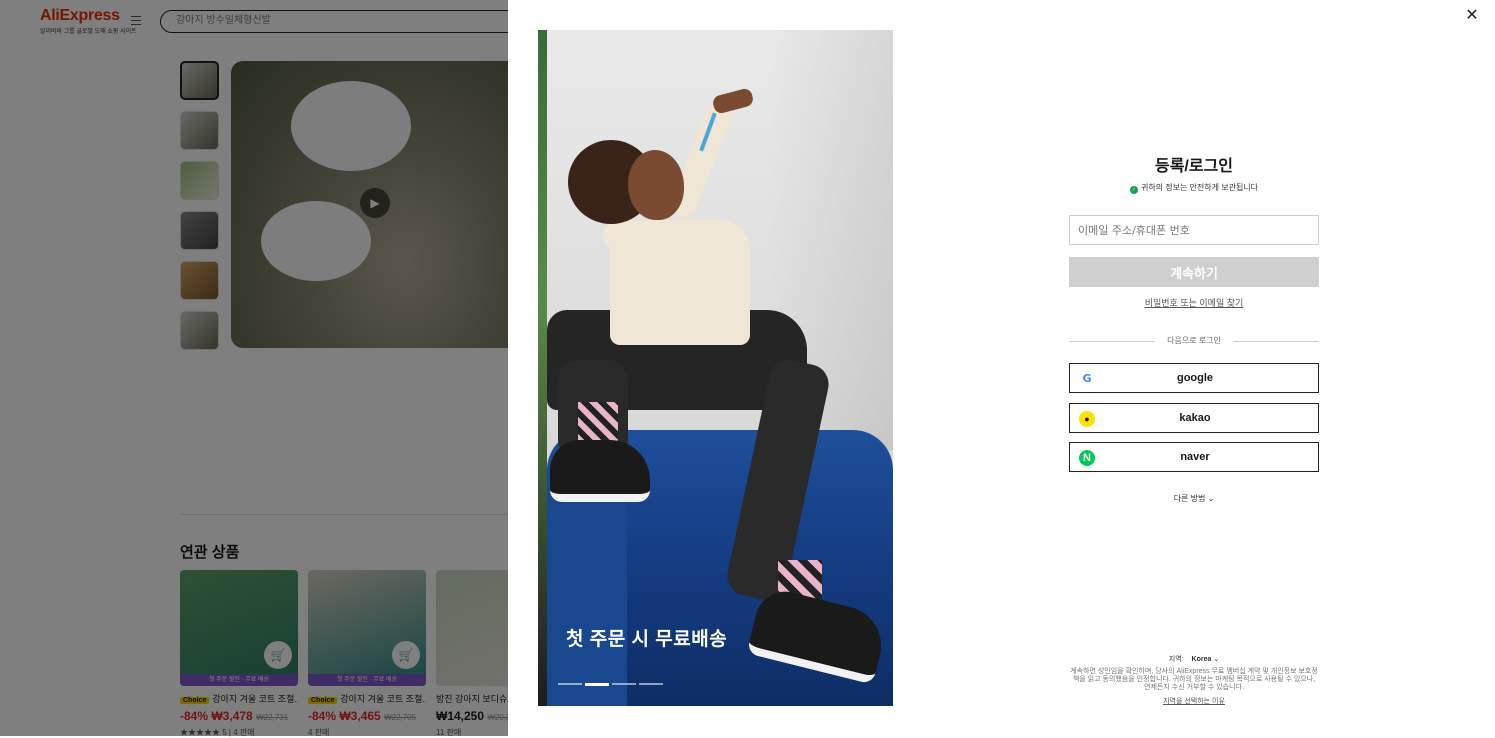 The height and width of the screenshot is (738, 1495). What do you see at coordinates (1194, 272) in the screenshot?
I see `continue-button: 계속하기` at bounding box center [1194, 272].